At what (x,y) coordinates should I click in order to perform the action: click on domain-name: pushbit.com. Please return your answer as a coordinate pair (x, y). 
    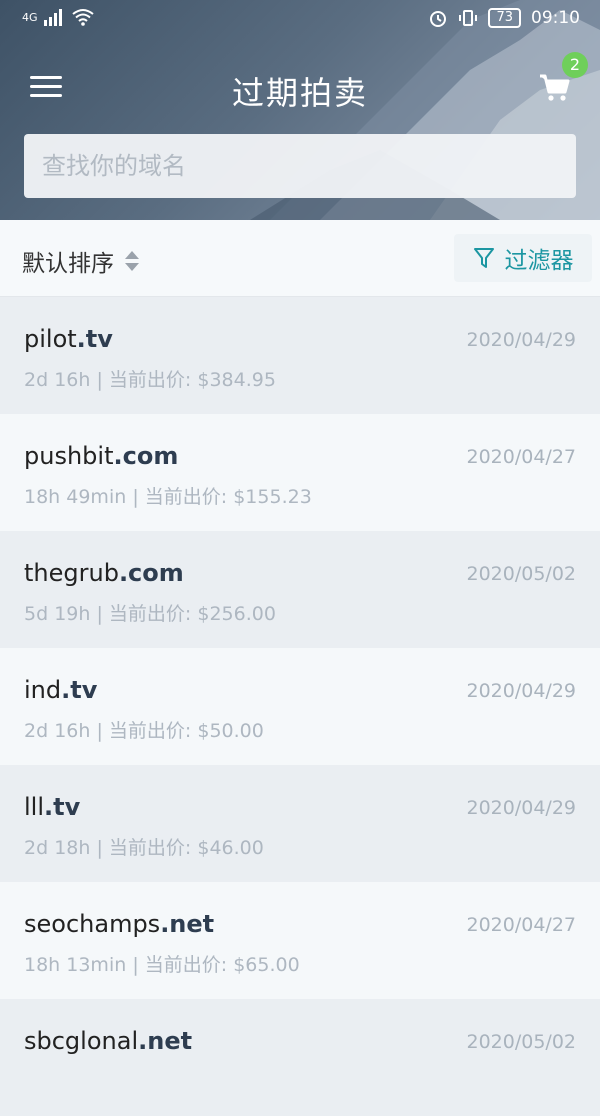
    Looking at the image, I should click on (101, 456).